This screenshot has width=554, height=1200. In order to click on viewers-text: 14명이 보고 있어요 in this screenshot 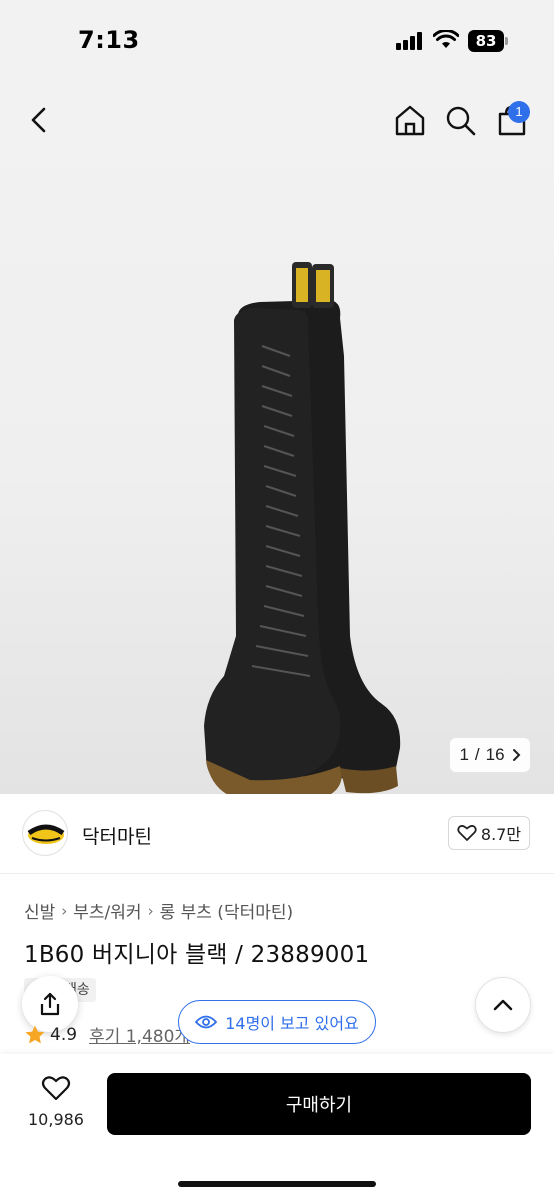, I will do `click(292, 1023)`.